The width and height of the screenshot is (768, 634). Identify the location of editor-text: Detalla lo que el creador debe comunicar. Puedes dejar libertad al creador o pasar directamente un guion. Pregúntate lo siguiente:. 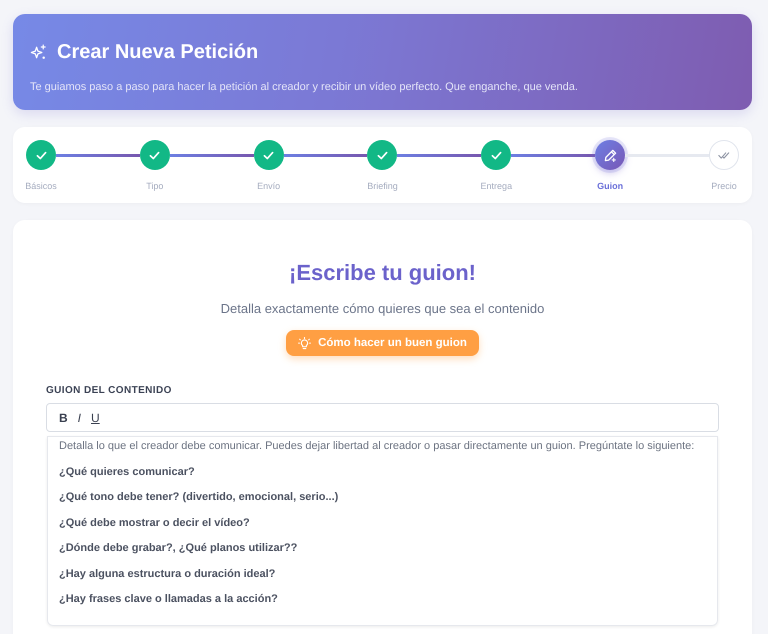
(377, 446).